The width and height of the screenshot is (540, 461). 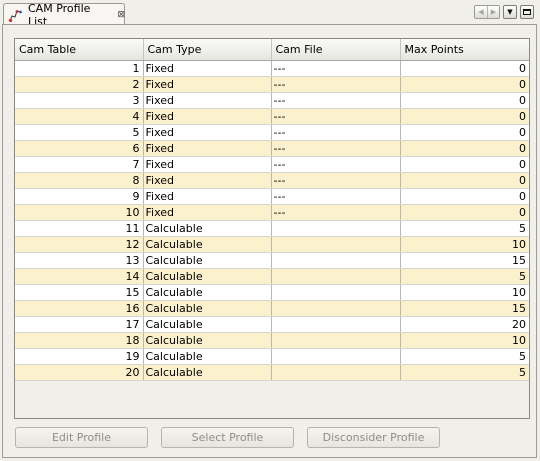 What do you see at coordinates (464, 308) in the screenshot?
I see `cell-max-points: 15` at bounding box center [464, 308].